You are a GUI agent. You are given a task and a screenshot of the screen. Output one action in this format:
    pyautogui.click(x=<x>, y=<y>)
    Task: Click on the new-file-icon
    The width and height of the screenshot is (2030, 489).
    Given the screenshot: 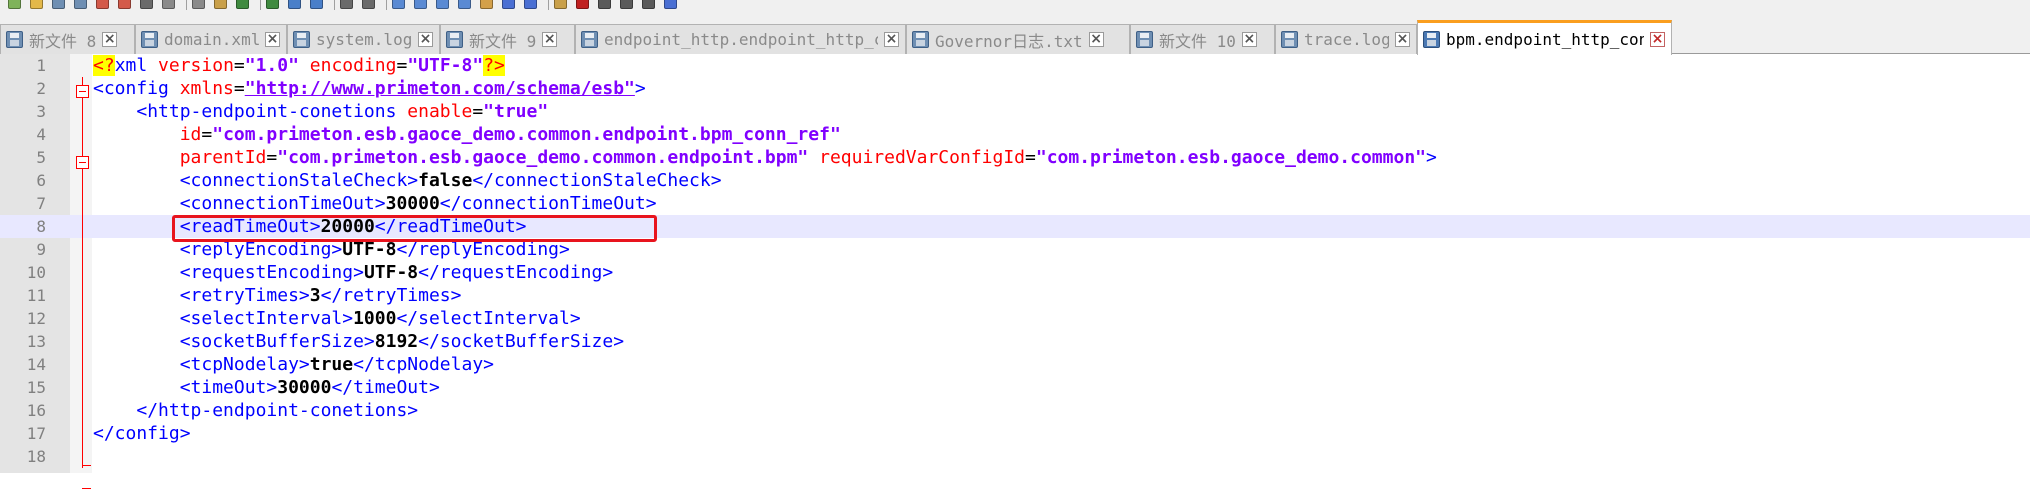 What is the action you would take?
    pyautogui.click(x=14, y=4)
    